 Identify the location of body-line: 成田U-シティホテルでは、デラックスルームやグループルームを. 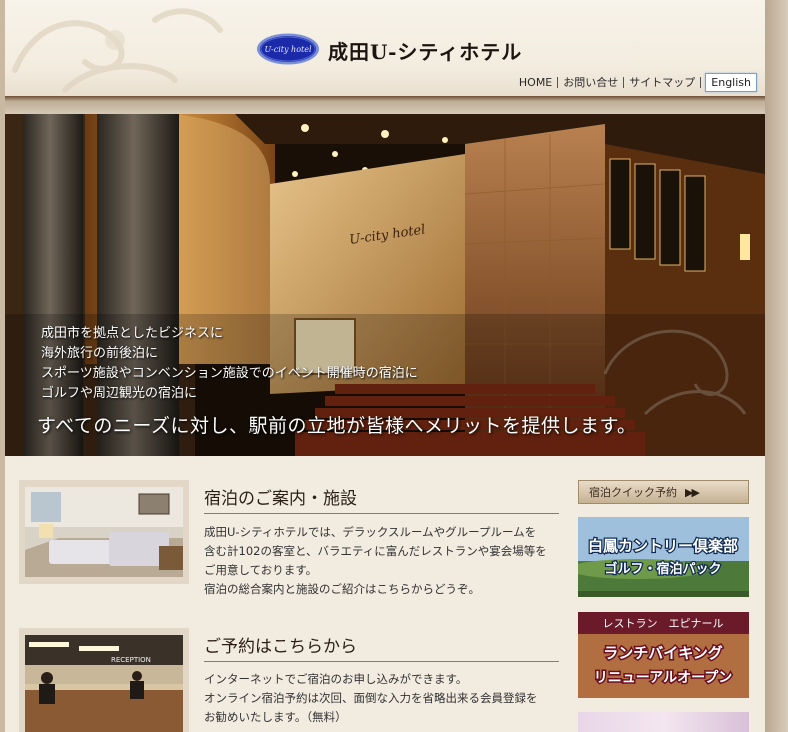
(370, 532).